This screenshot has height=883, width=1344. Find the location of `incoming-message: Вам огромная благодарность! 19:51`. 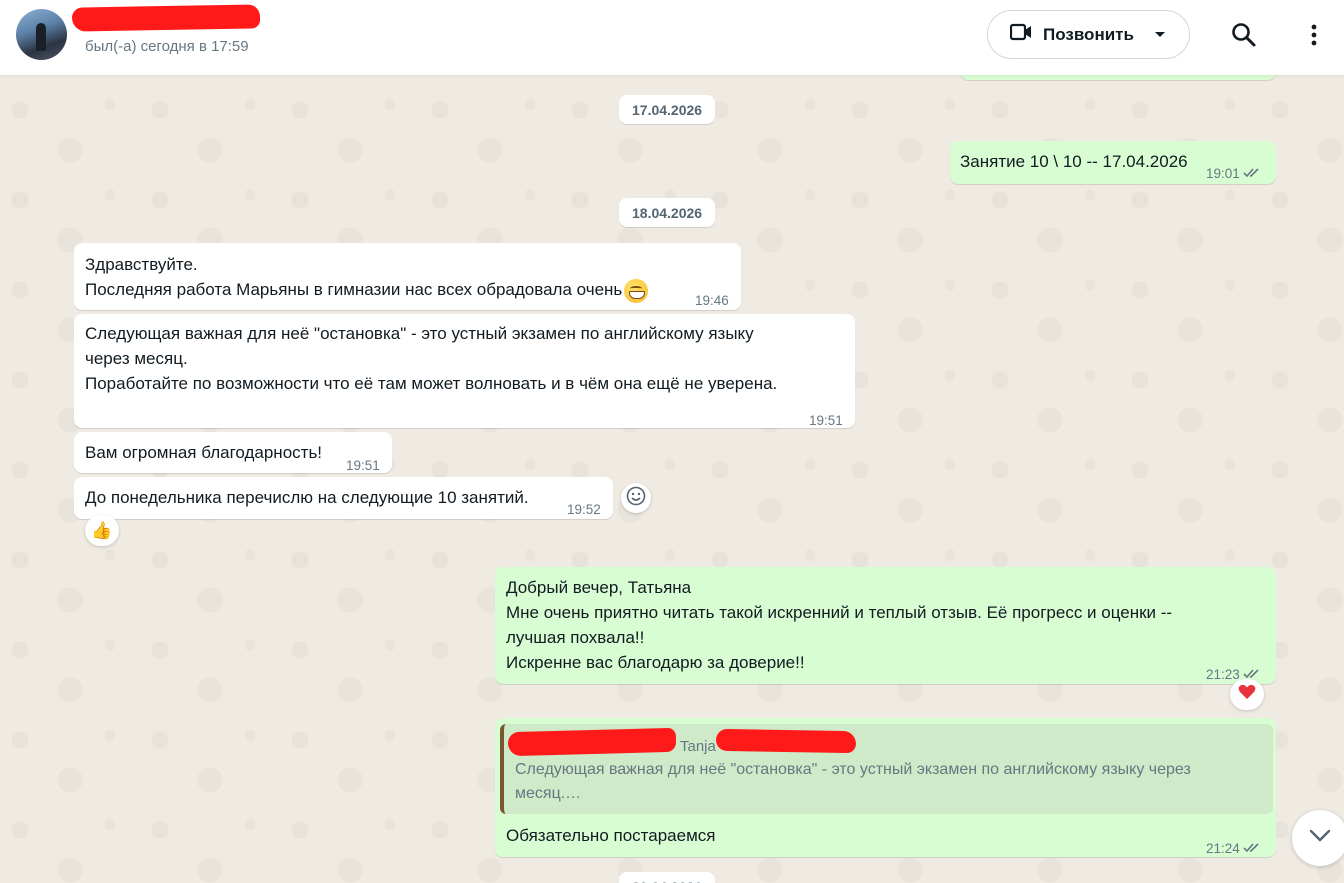

incoming-message: Вам огромная благодарность! 19:51 is located at coordinates (233, 452).